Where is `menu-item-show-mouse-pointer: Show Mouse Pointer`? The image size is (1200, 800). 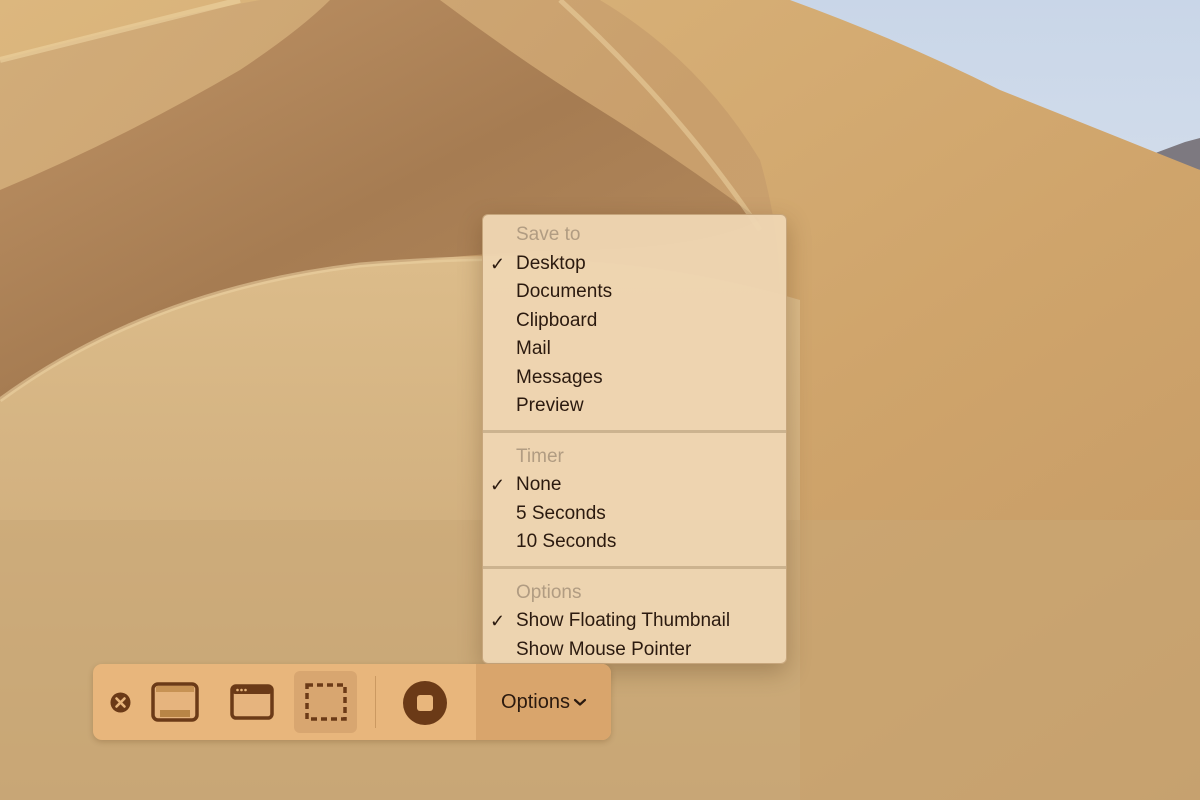
menu-item-show-mouse-pointer: Show Mouse Pointer is located at coordinates (634, 650).